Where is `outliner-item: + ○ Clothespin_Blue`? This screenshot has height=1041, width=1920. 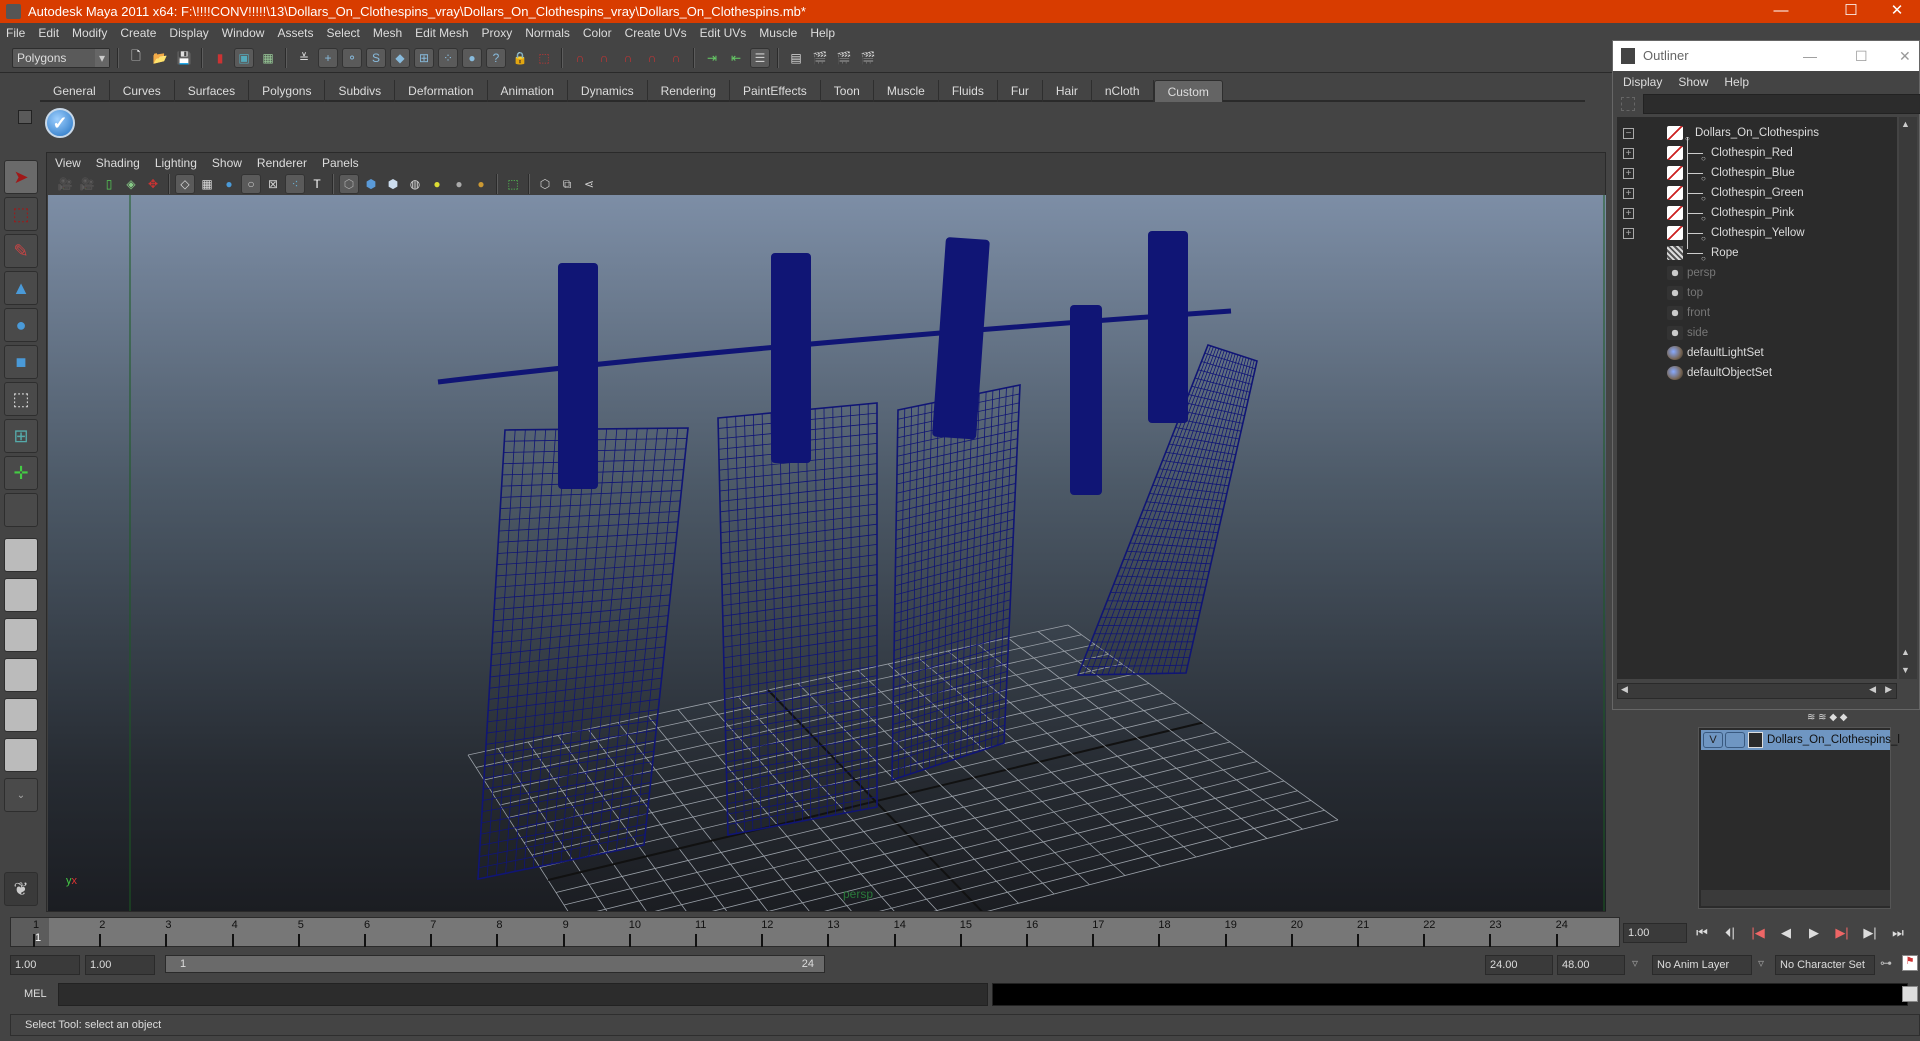
outliner-item: + ○ Clothespin_Blue is located at coordinates (1757, 173).